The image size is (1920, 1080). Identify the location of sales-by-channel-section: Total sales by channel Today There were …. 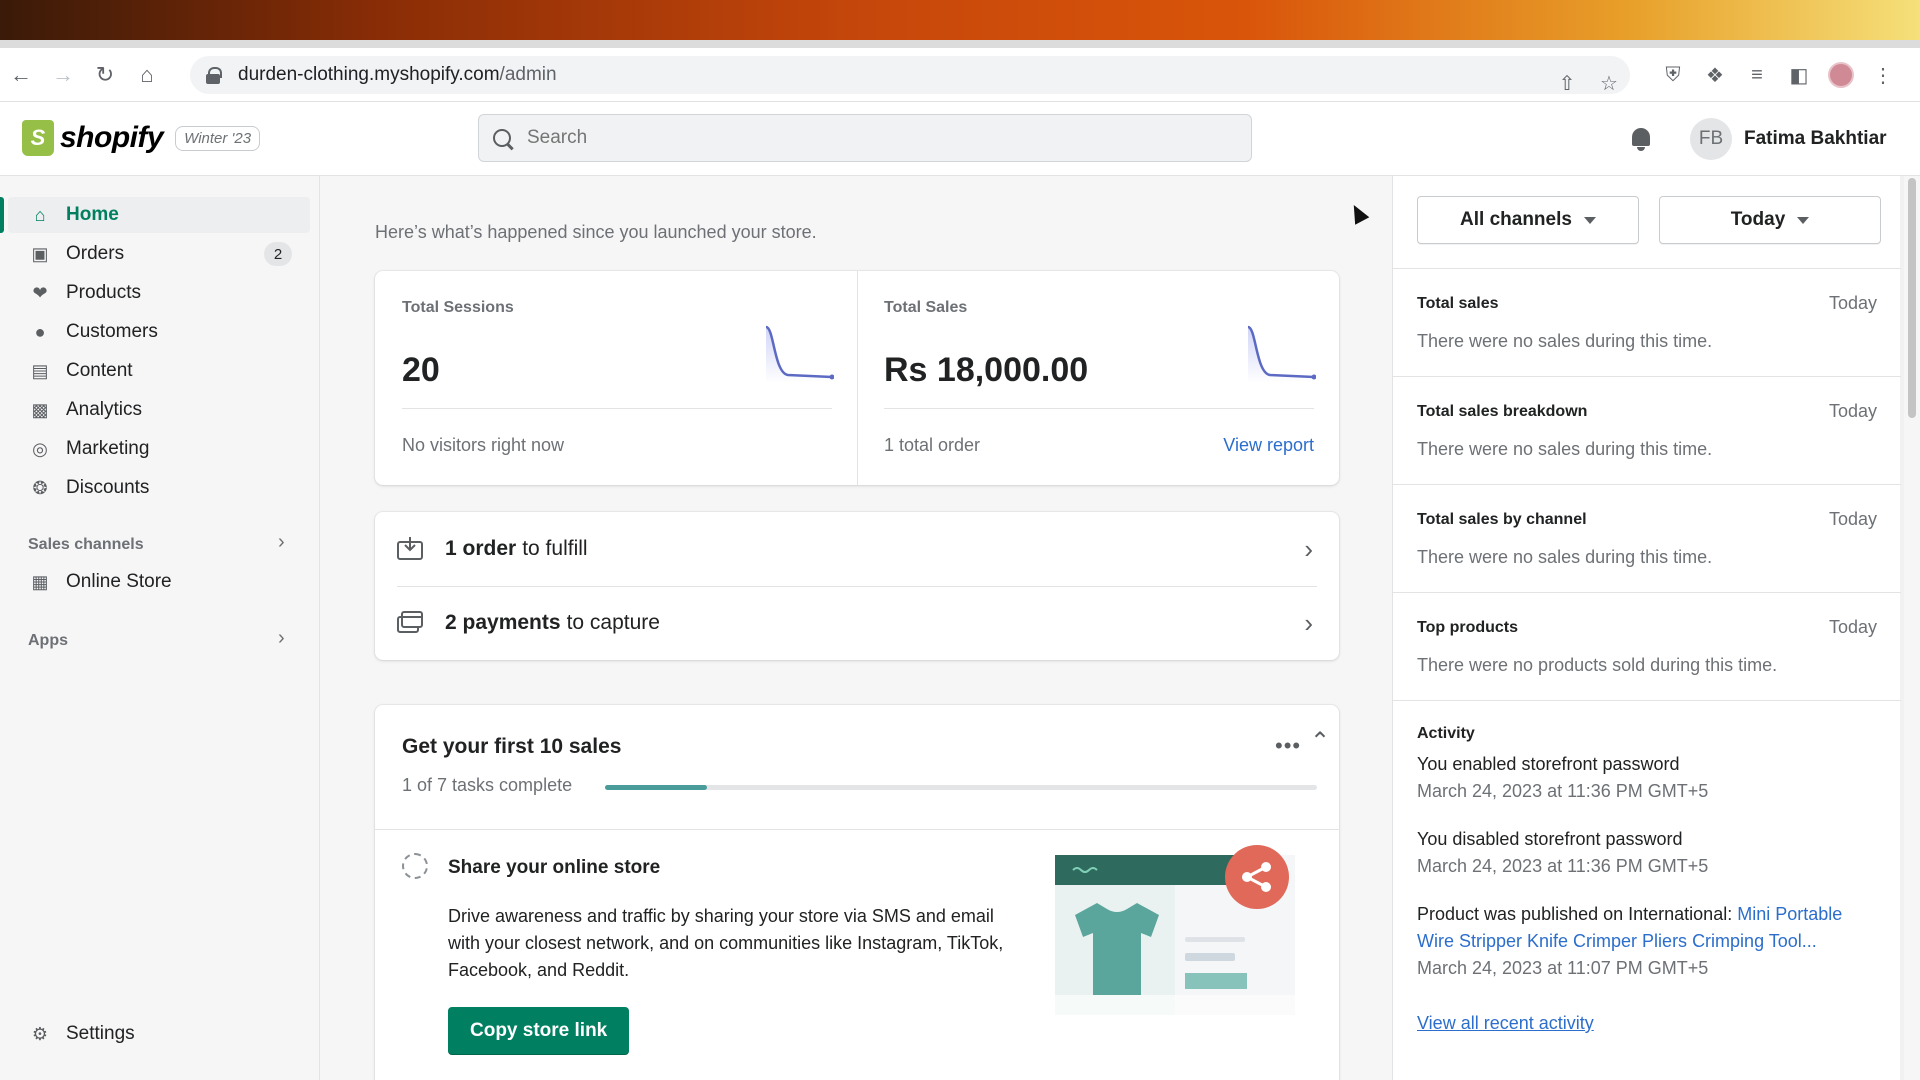
(1647, 538).